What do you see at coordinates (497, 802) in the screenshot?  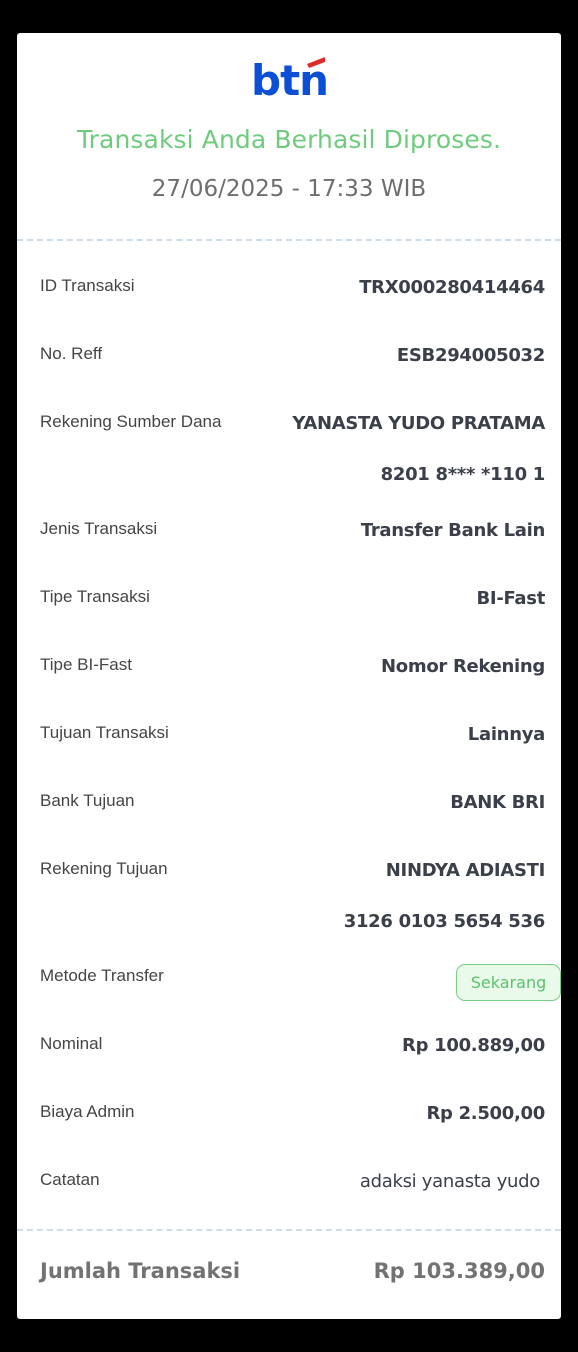 I see `bank-tujuan-value: BANK BRI` at bounding box center [497, 802].